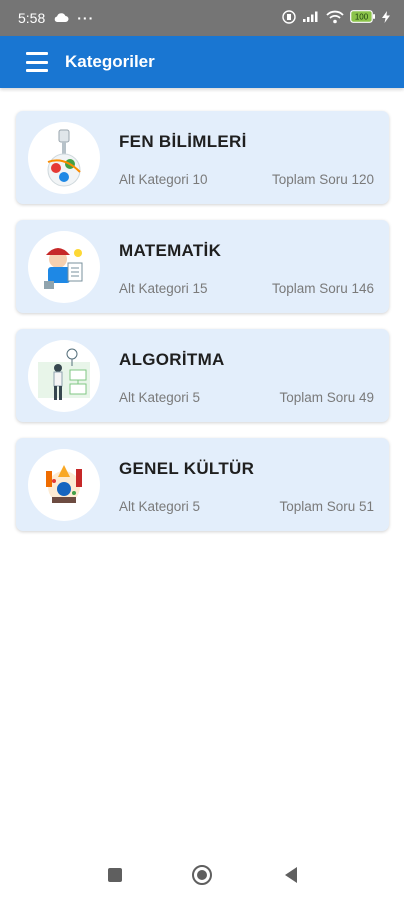  Describe the element at coordinates (64, 376) in the screenshot. I see `algorithm-illustration-icon` at that location.